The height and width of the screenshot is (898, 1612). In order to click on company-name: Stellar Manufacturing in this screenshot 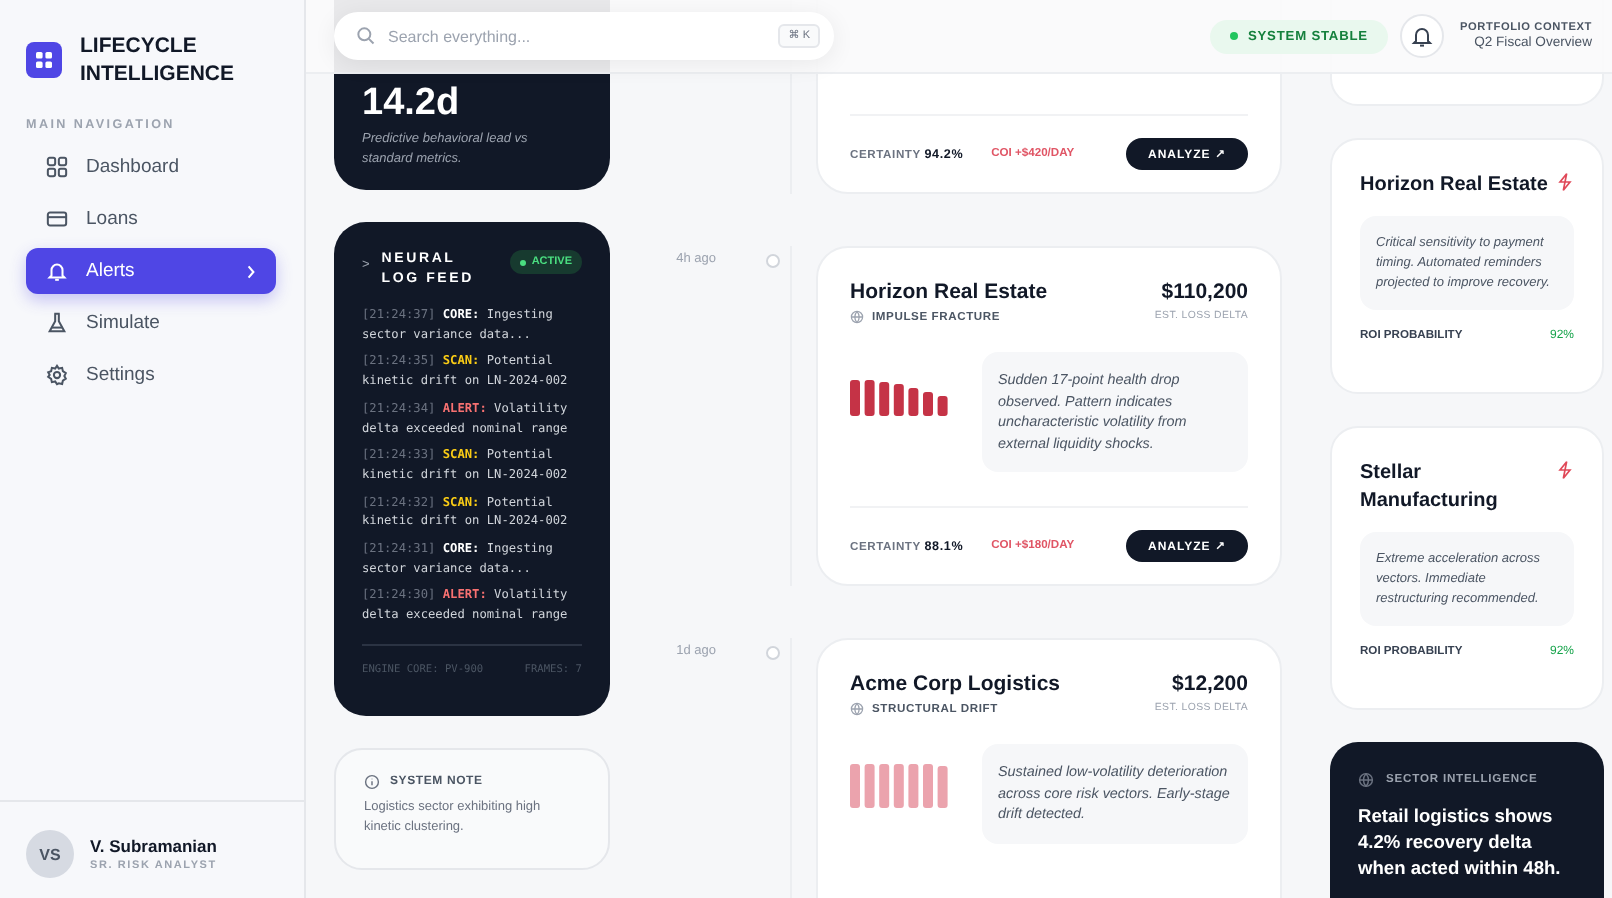, I will do `click(1430, 488)`.